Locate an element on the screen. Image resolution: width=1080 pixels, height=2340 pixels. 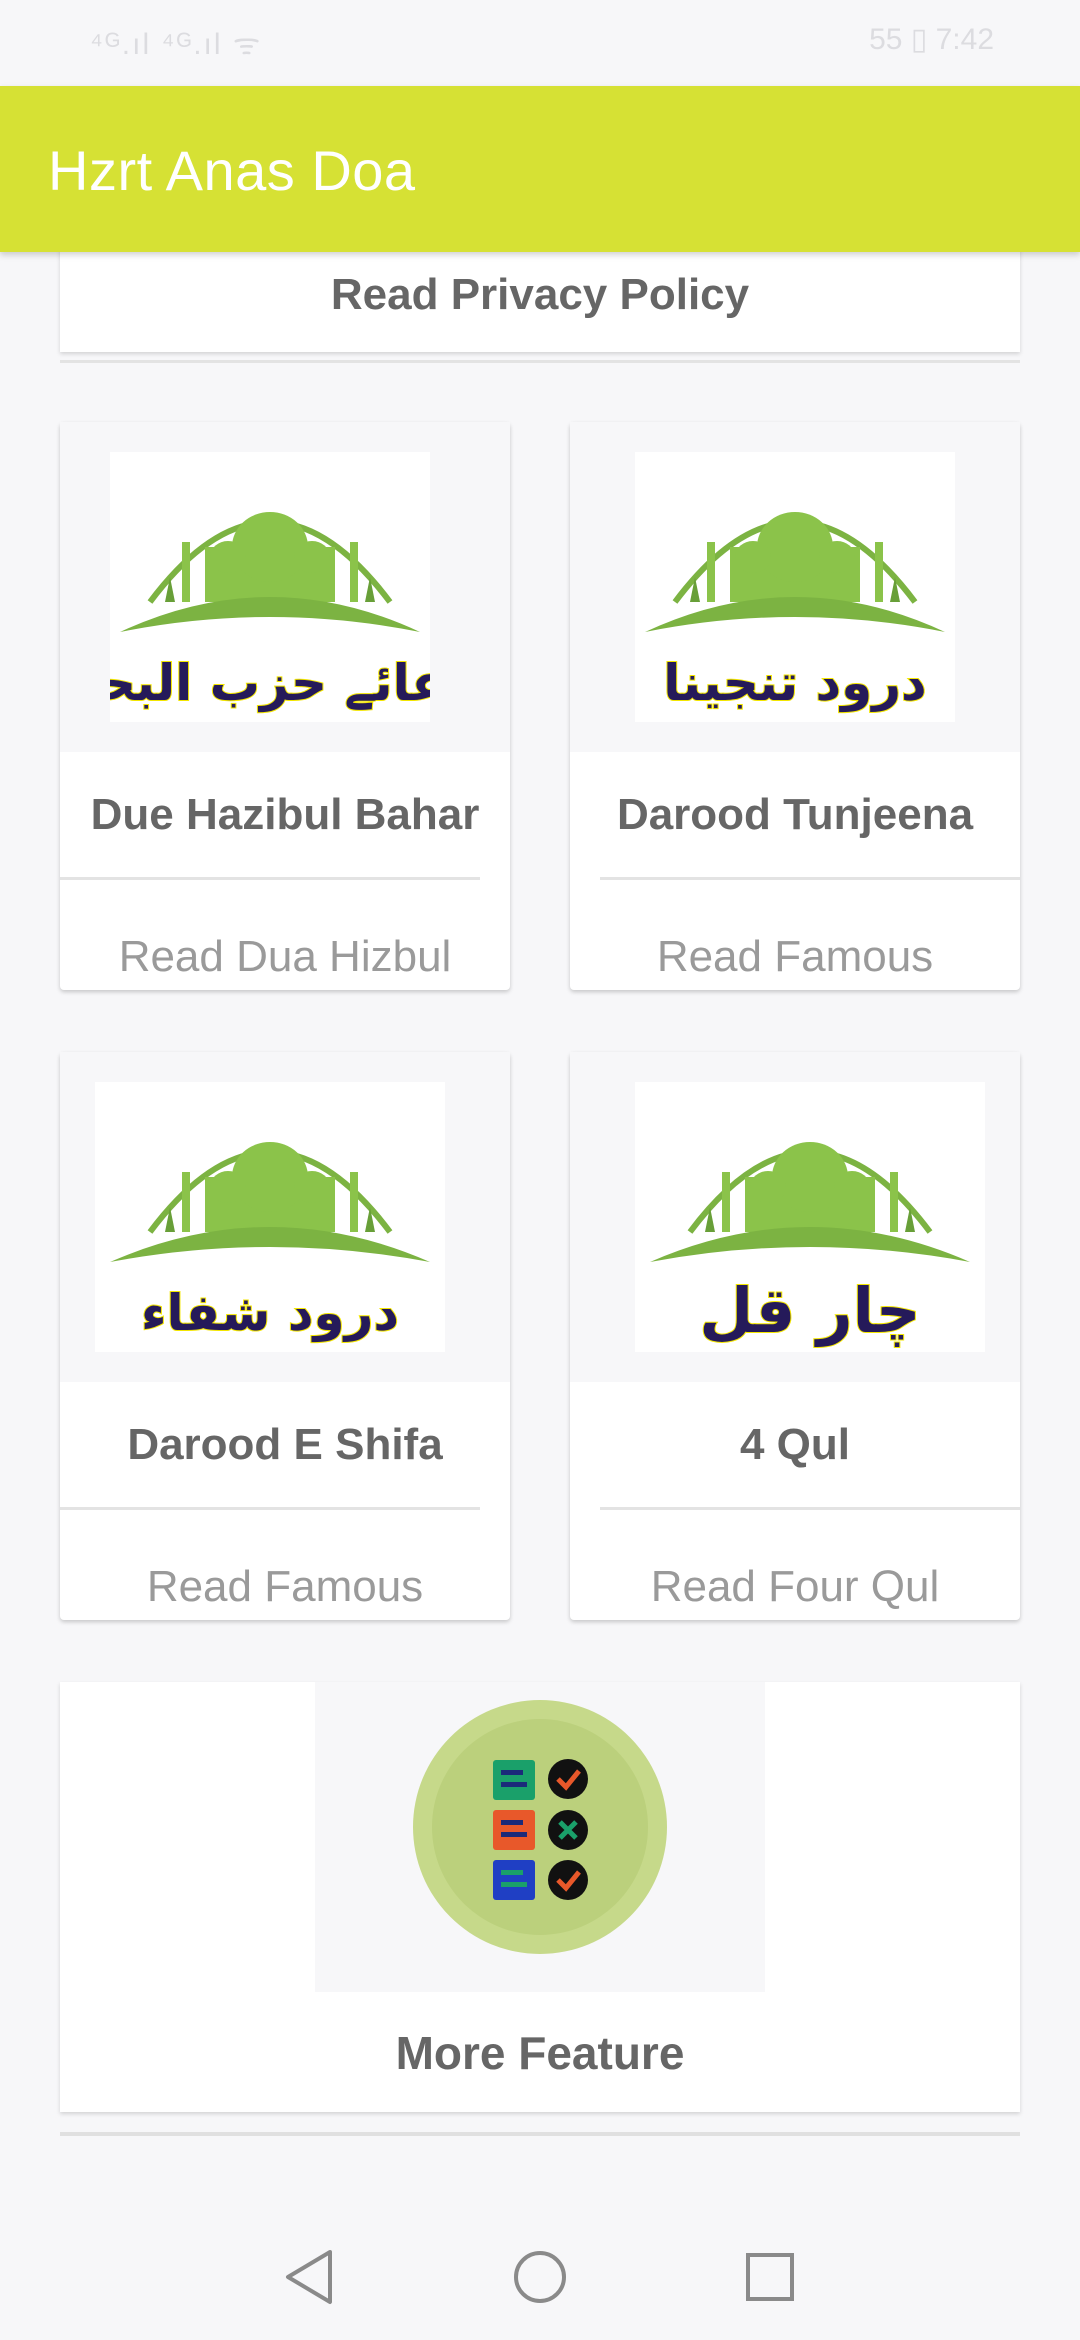
card-subtitle: Read Four Qul is located at coordinates (795, 1586).